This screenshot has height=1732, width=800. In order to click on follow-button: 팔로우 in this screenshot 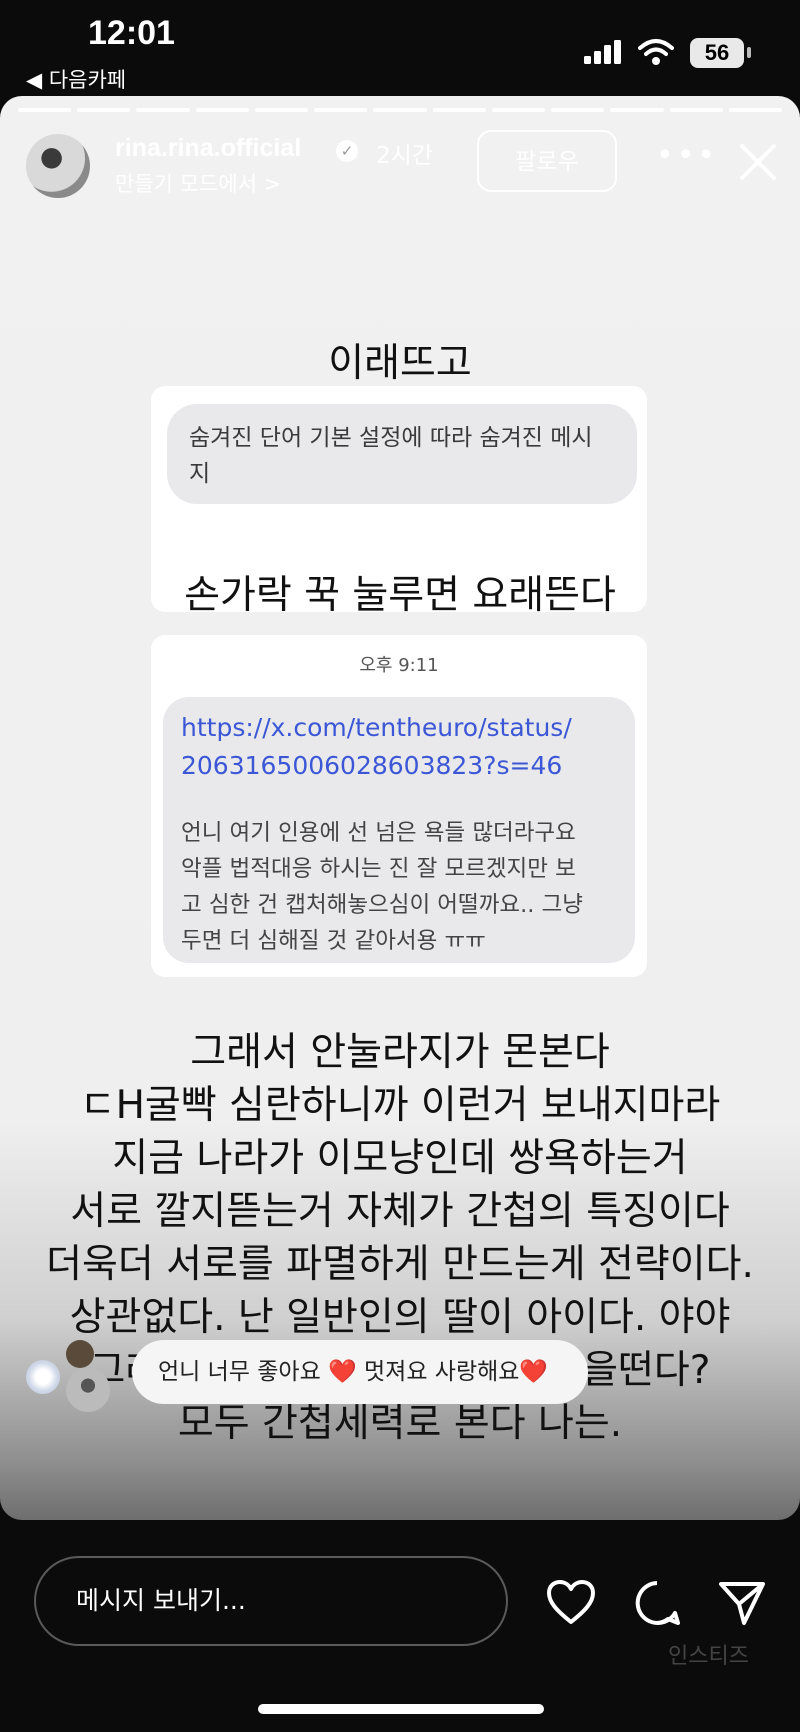, I will do `click(547, 161)`.